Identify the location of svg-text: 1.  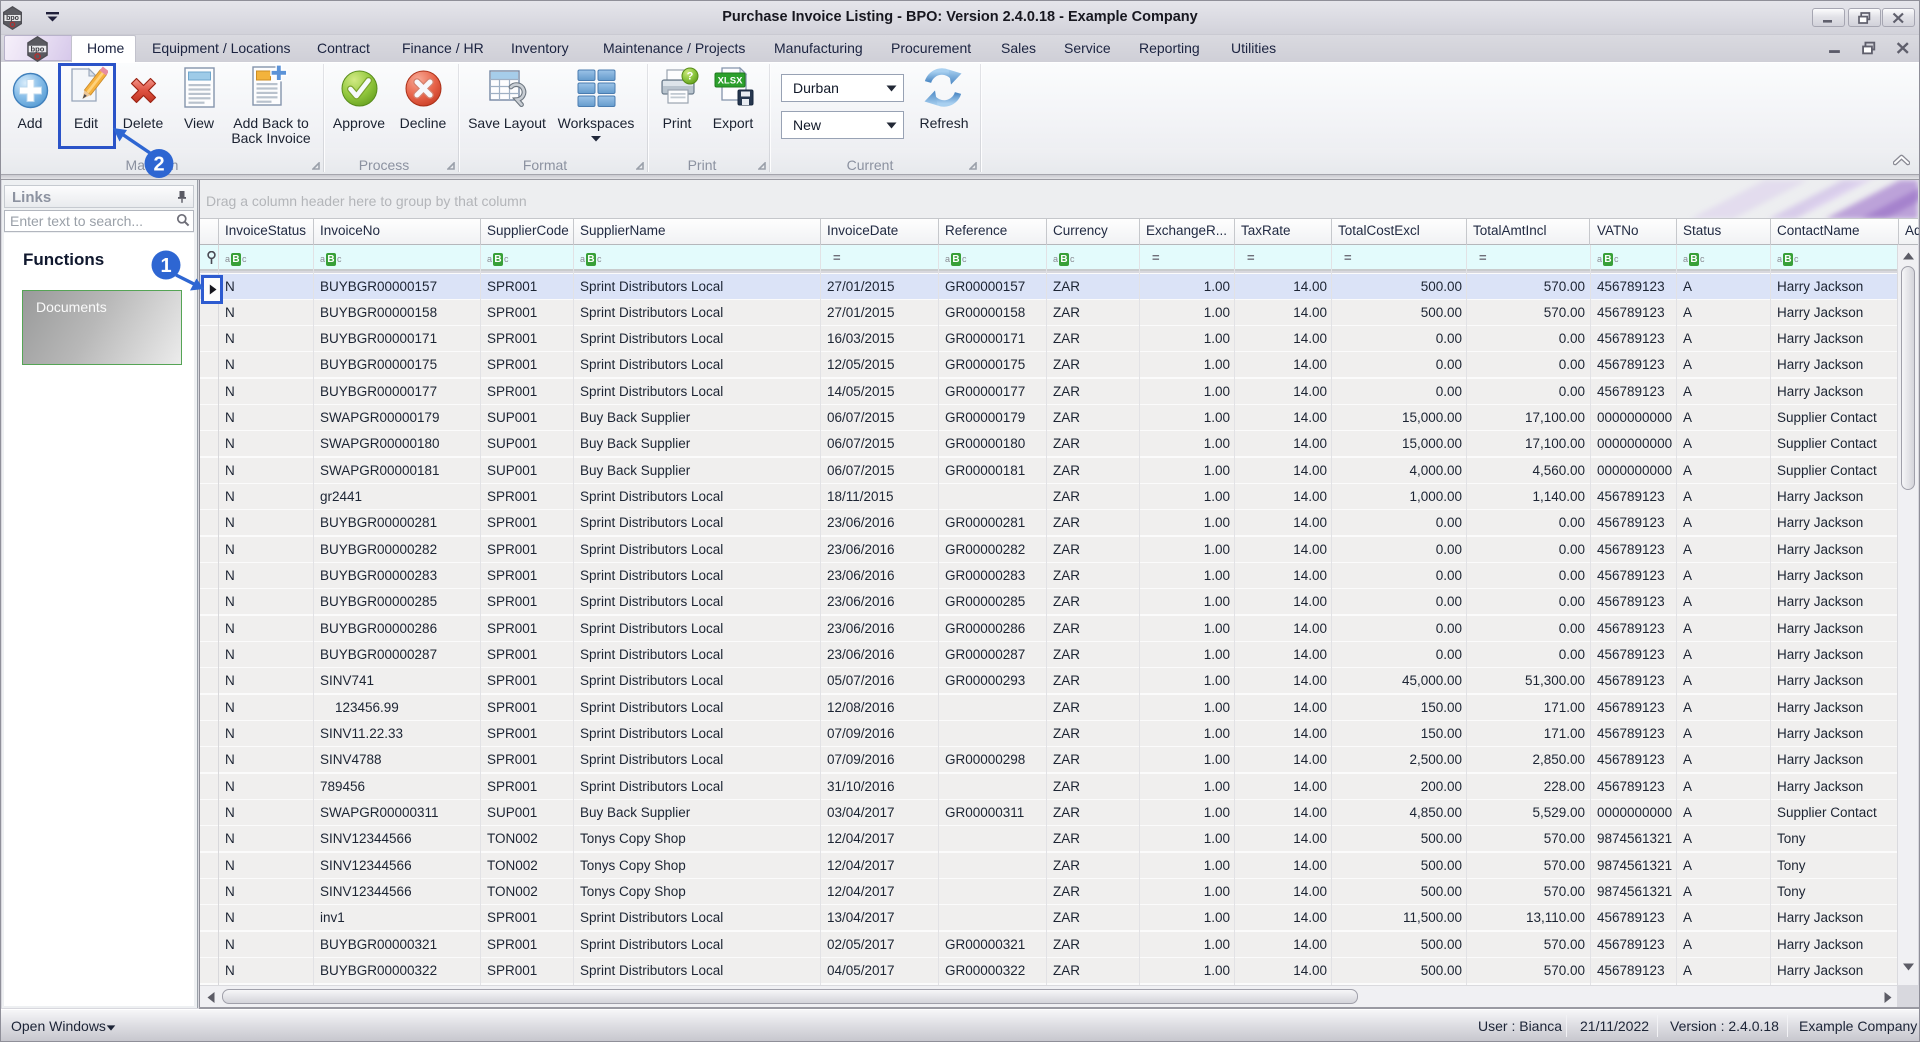
(165, 266).